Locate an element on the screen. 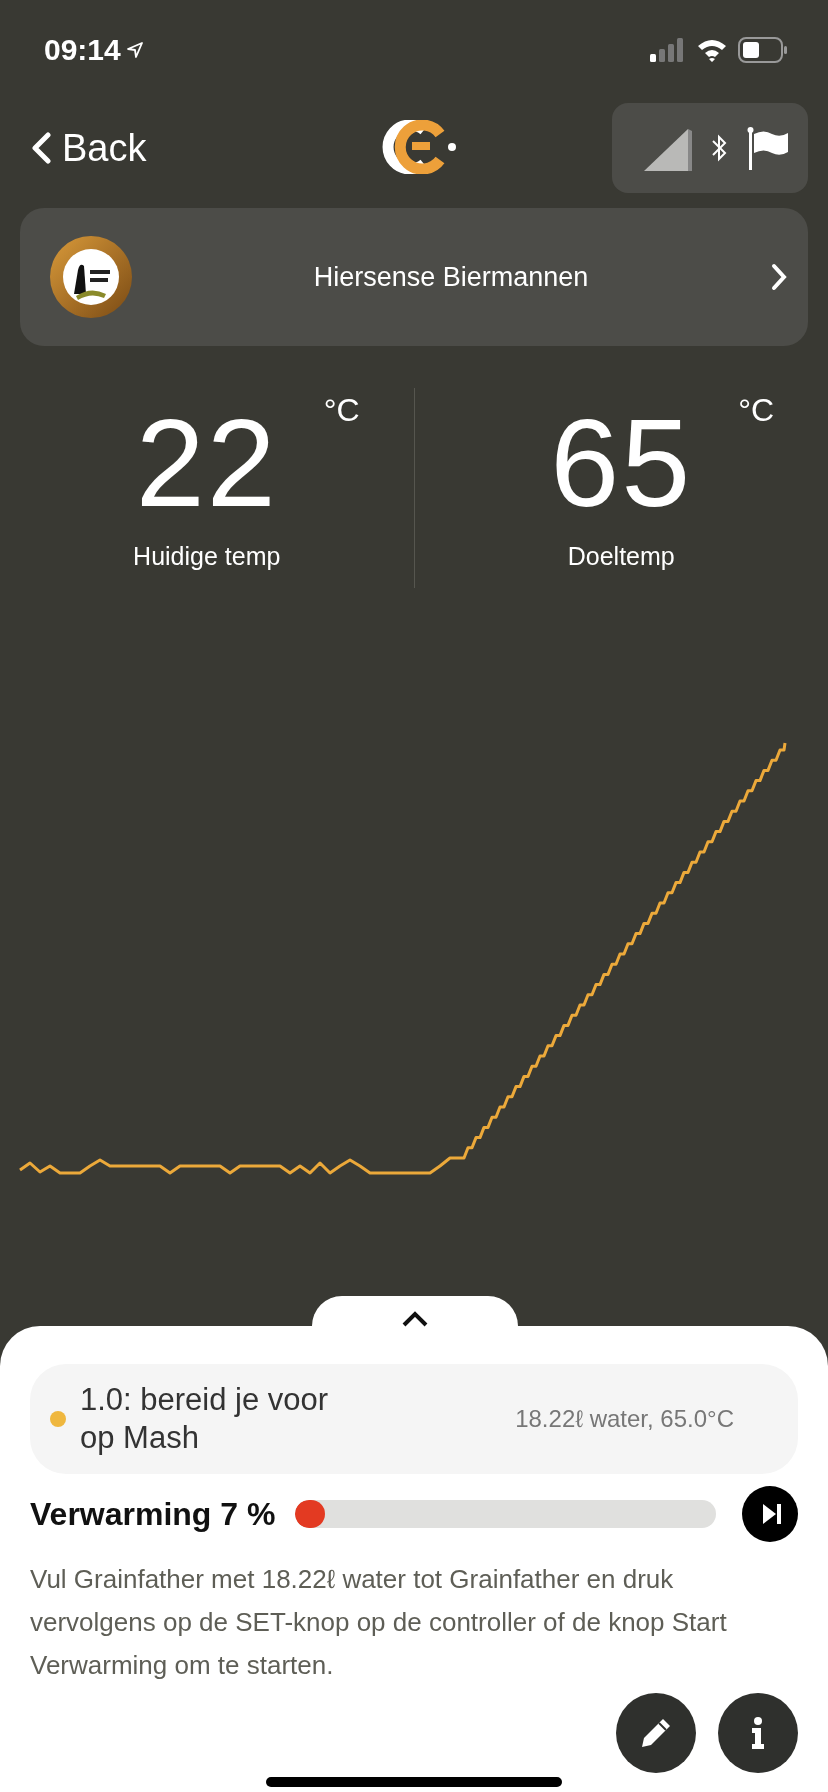  brewery-name: Hiersense Biermannen is located at coordinates (451, 277).